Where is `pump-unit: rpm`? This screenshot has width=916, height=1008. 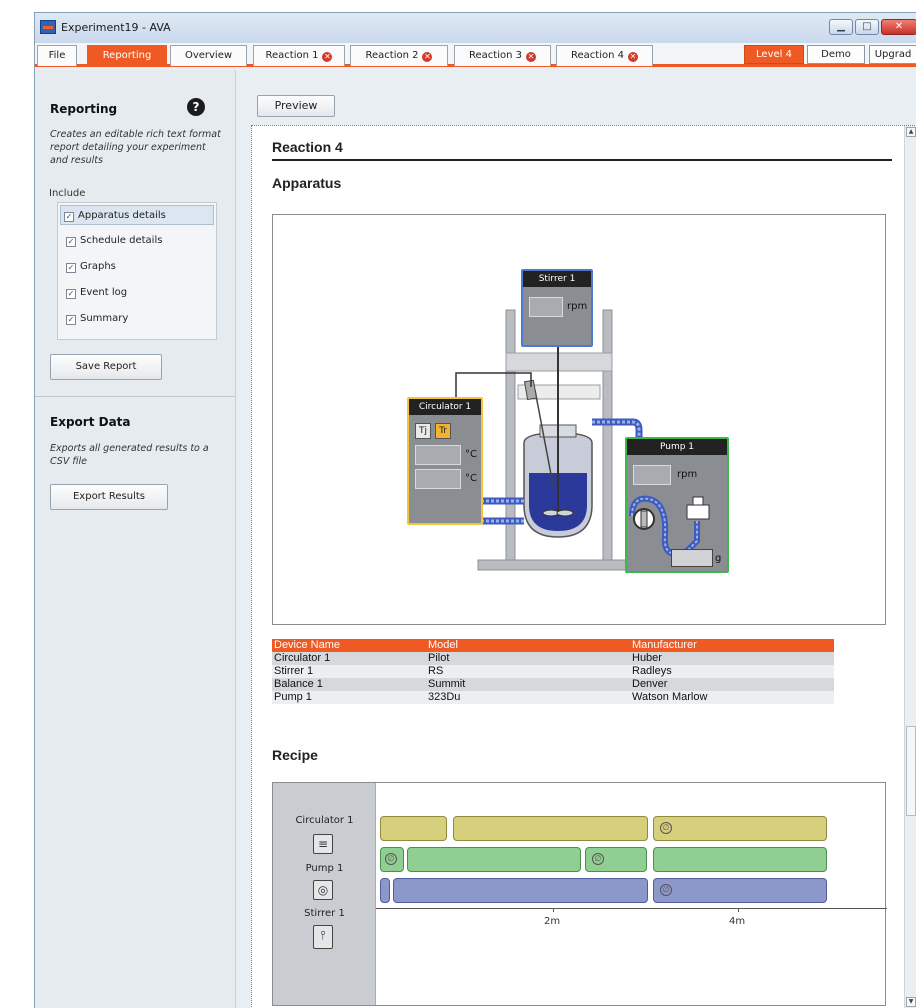 pump-unit: rpm is located at coordinates (687, 474).